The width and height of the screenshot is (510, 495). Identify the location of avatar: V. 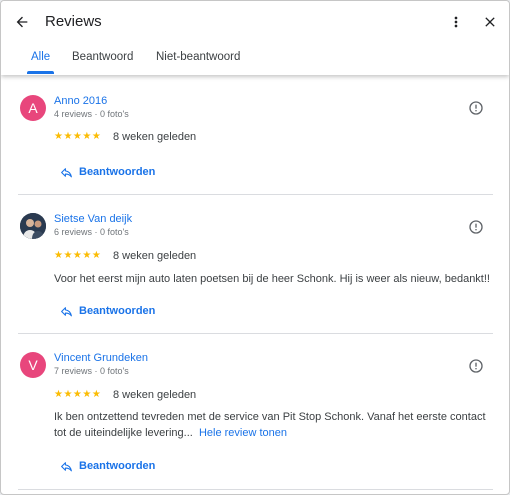
(33, 365).